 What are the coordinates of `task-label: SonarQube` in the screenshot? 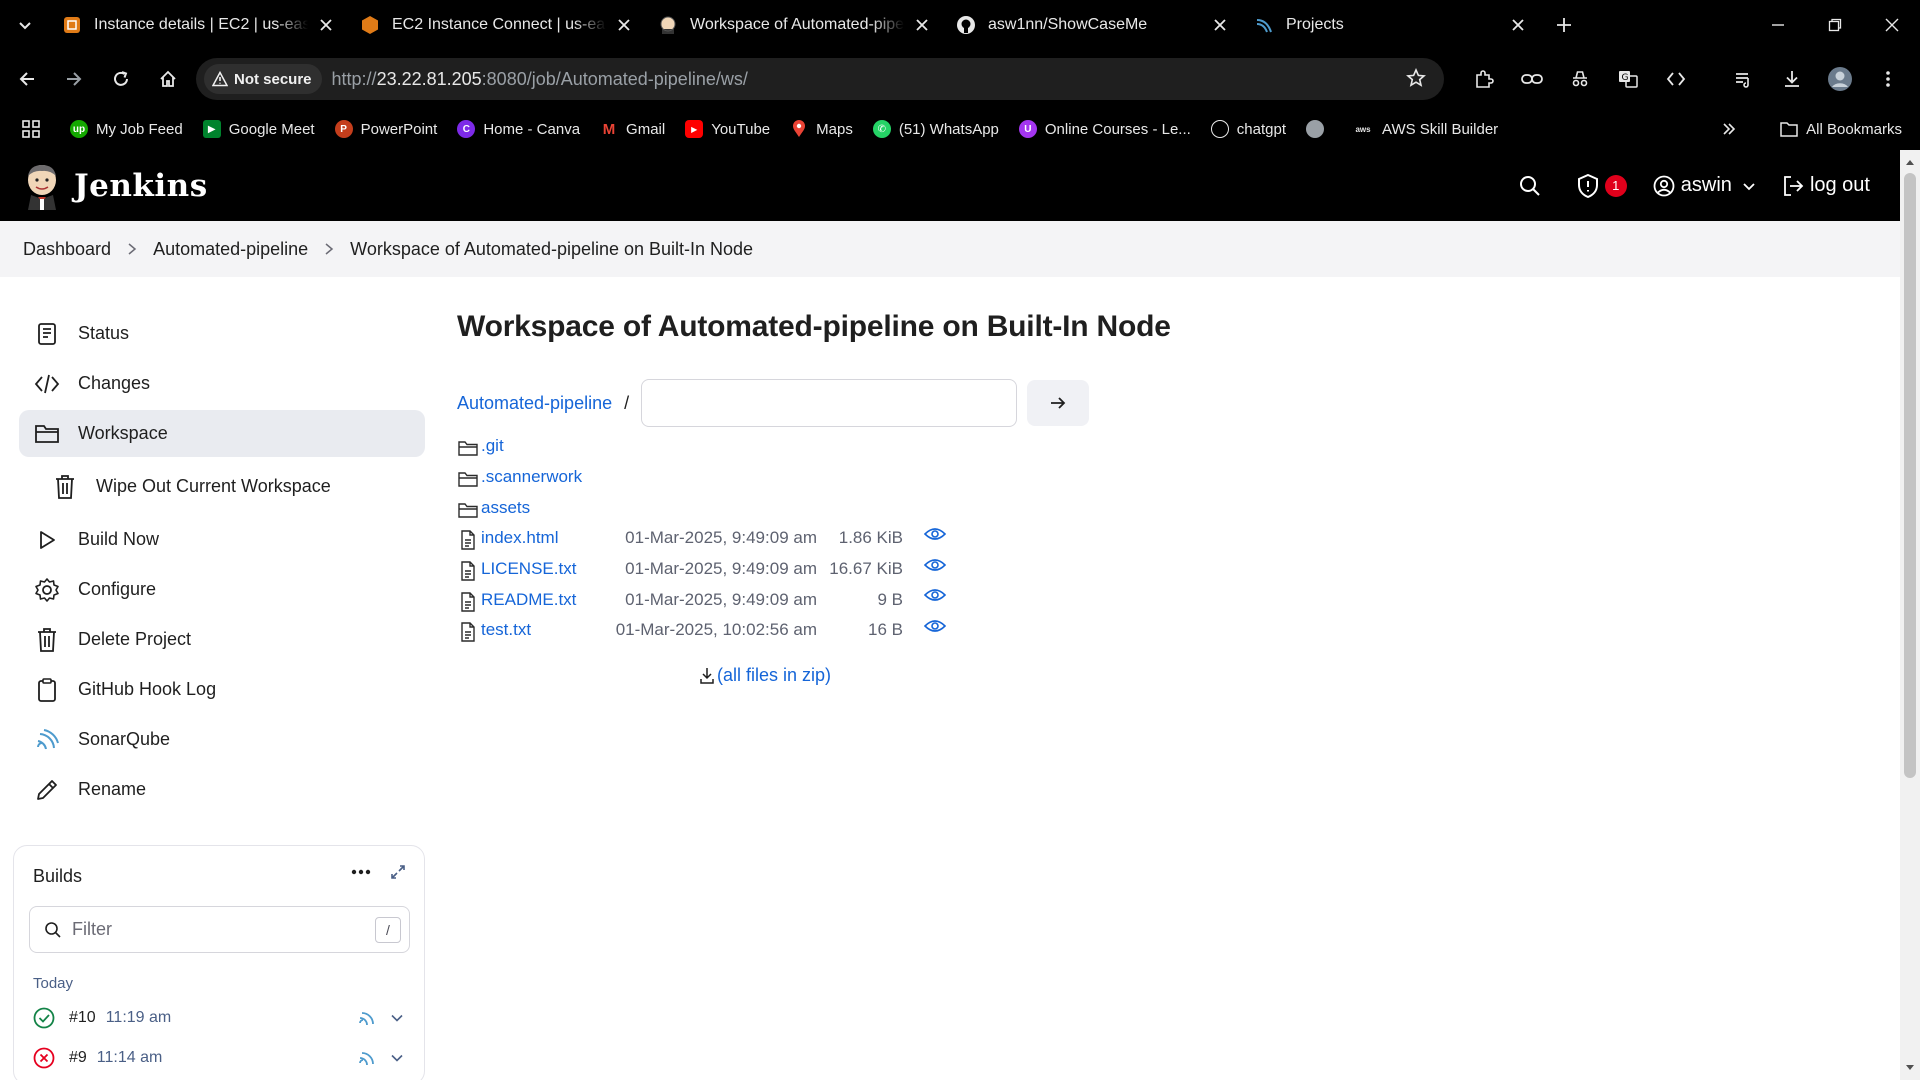 It's located at (124, 739).